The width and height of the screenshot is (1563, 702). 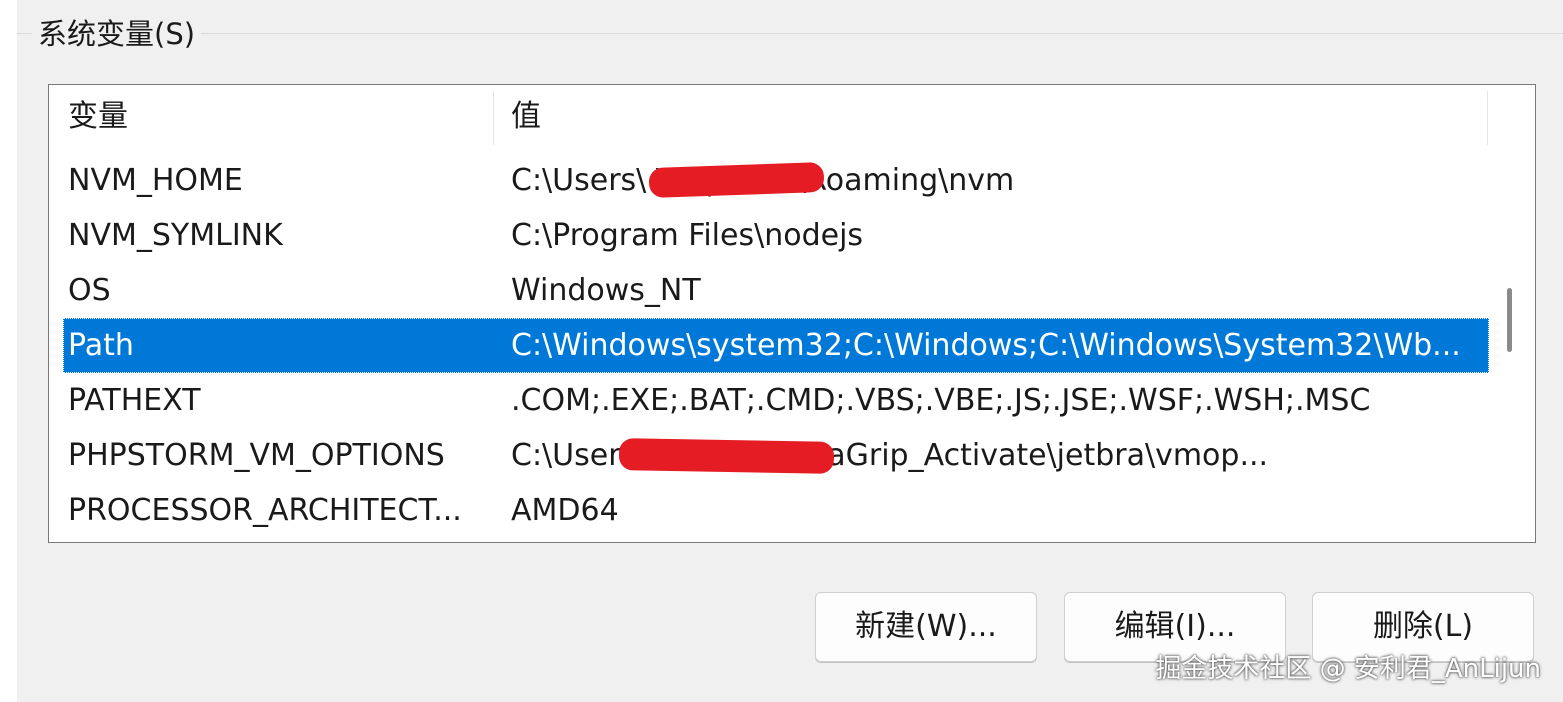 What do you see at coordinates (1509, 320) in the screenshot?
I see `scrollbar-thumb` at bounding box center [1509, 320].